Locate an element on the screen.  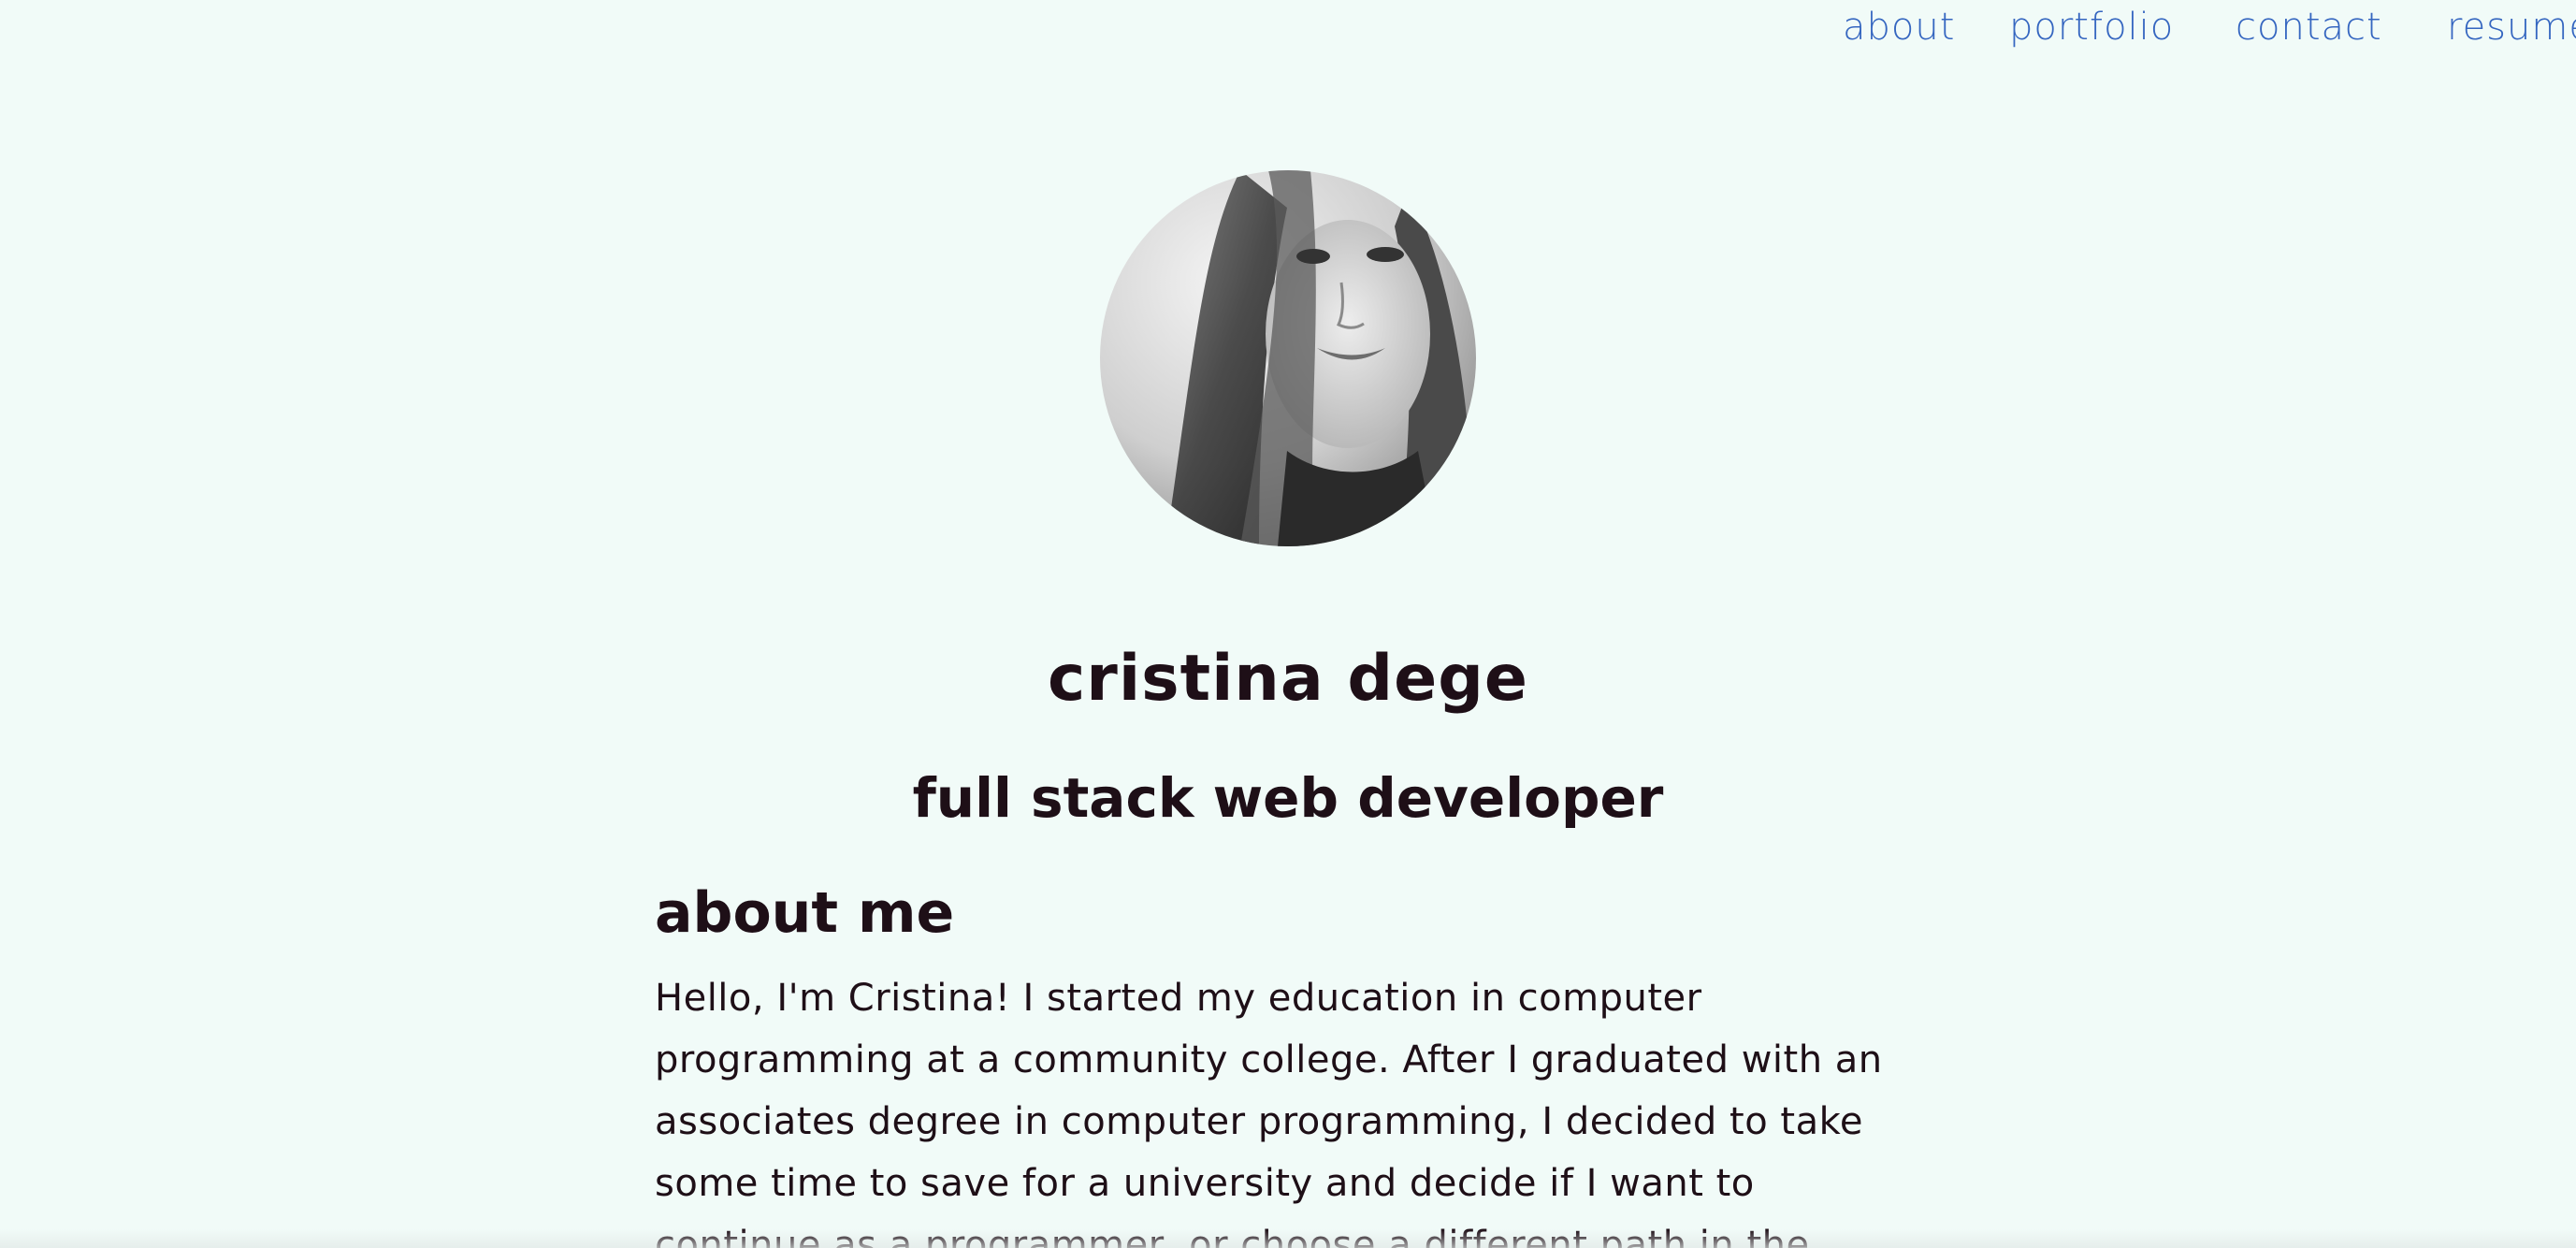
nav-link-about: about is located at coordinates (1899, 27).